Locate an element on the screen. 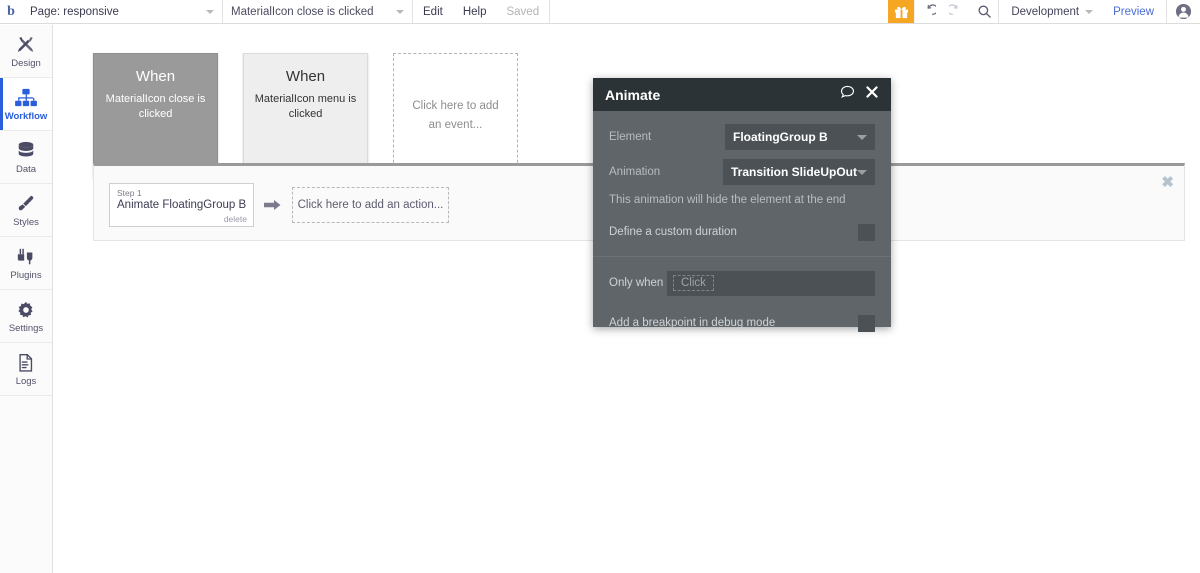 The height and width of the screenshot is (573, 1200). only-when-row: Only when Click is located at coordinates (742, 283).